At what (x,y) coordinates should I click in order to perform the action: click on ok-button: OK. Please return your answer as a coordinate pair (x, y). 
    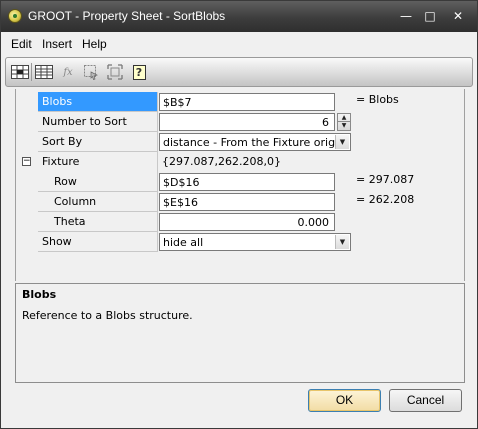
    Looking at the image, I should click on (344, 400).